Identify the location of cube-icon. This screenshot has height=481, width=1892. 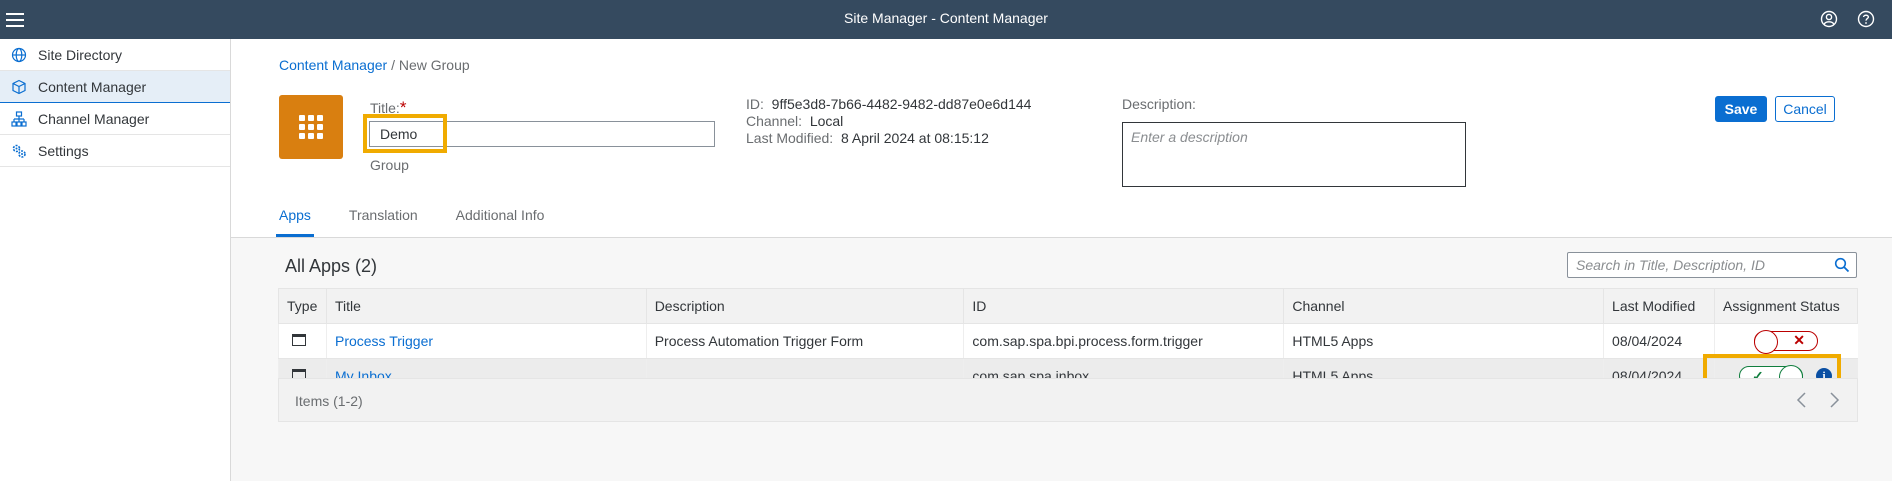
(19, 87).